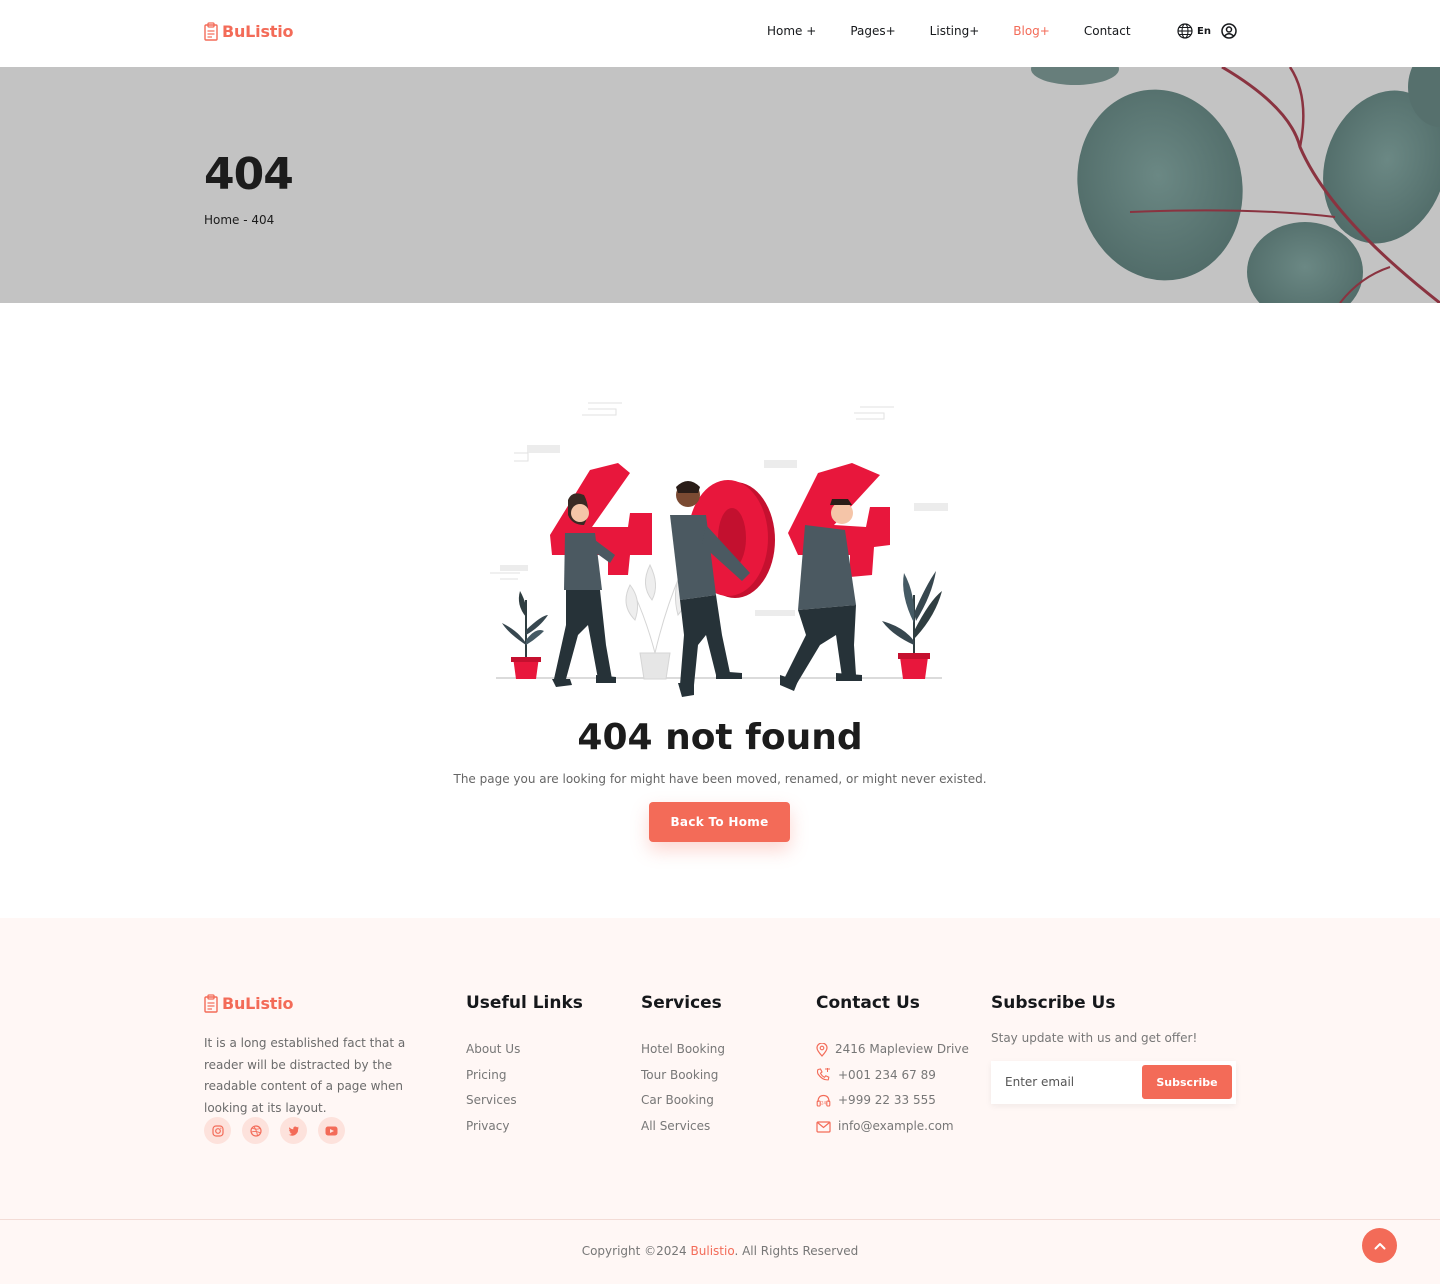 The image size is (1440, 1284). Describe the element at coordinates (239, 220) in the screenshot. I see `breadcrumb: Home - 404` at that location.